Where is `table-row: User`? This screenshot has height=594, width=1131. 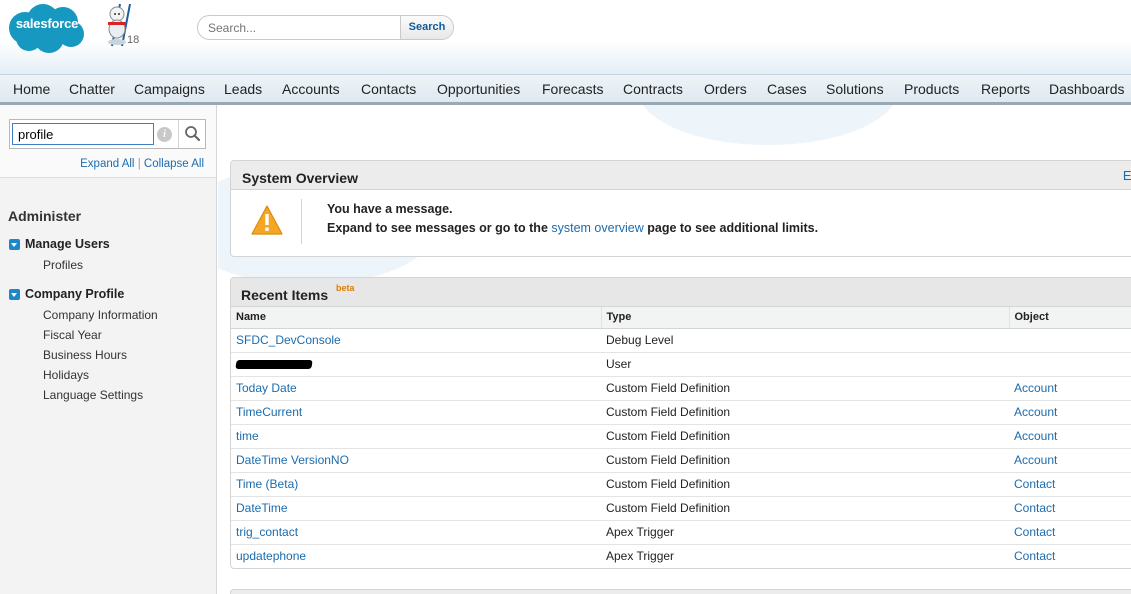 table-row: User is located at coordinates (681, 364).